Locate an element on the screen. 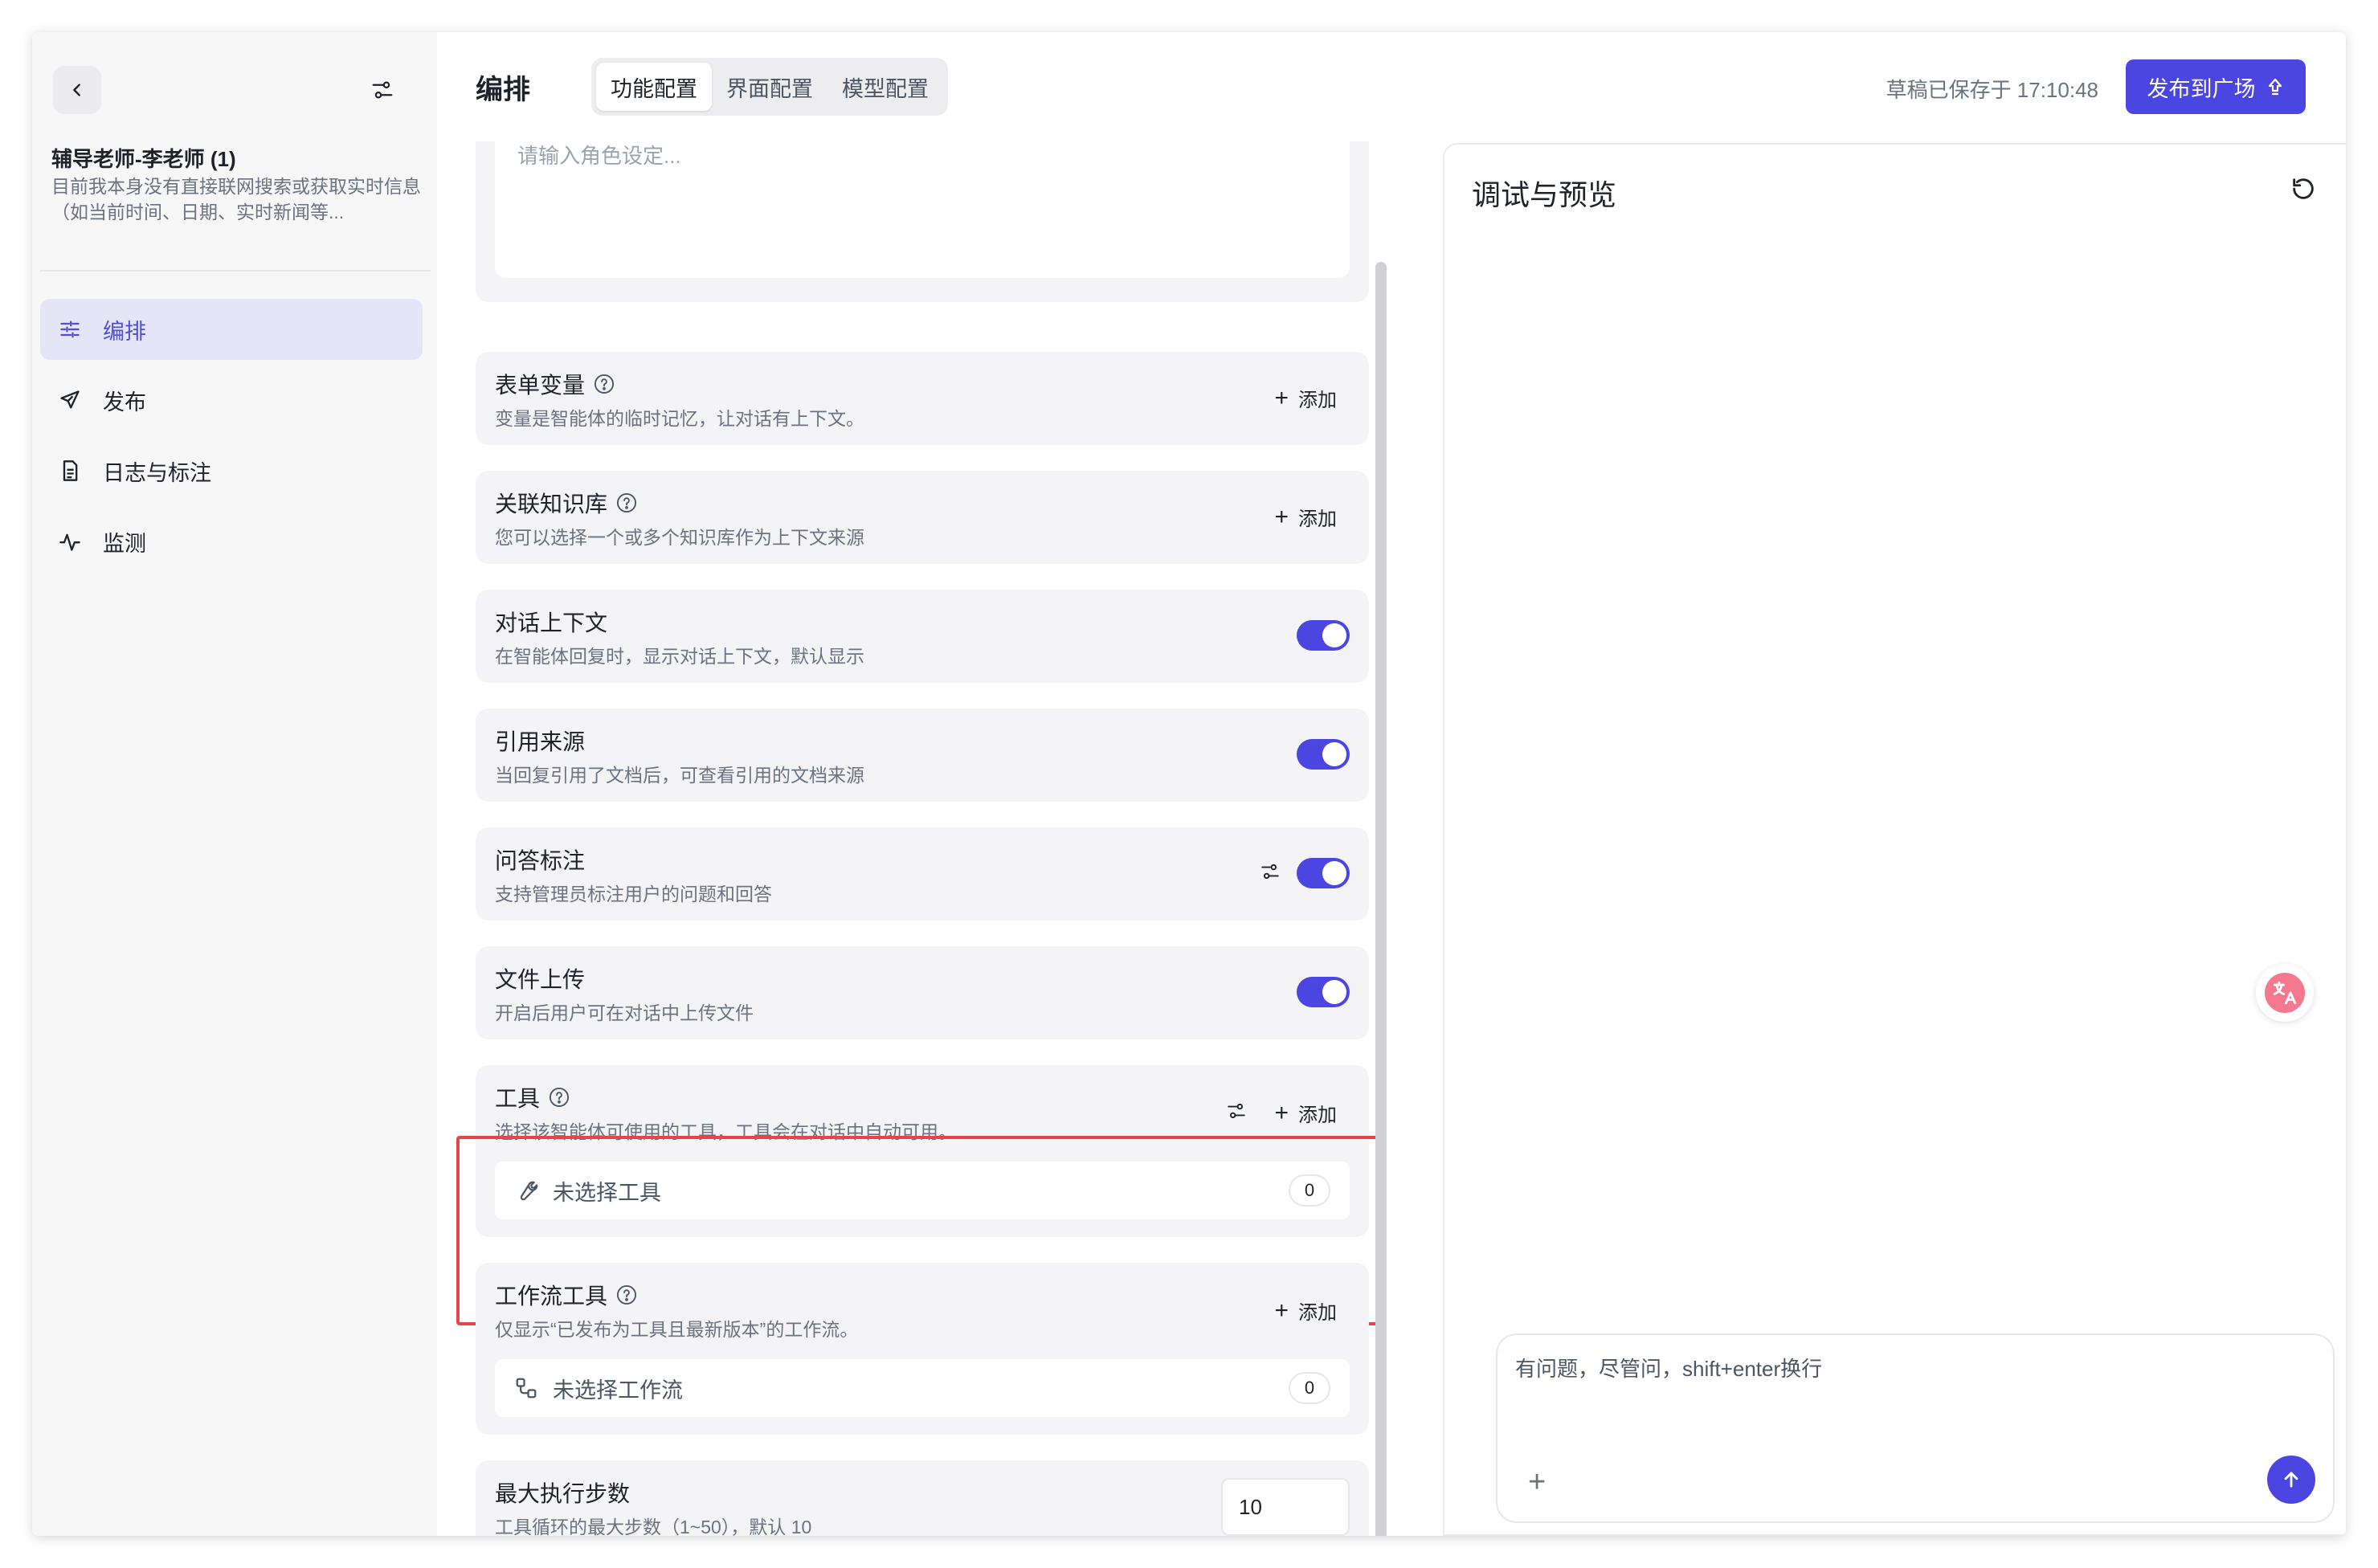 The image size is (2378, 1568). tab-model-config: 模型配置 is located at coordinates (885, 87).